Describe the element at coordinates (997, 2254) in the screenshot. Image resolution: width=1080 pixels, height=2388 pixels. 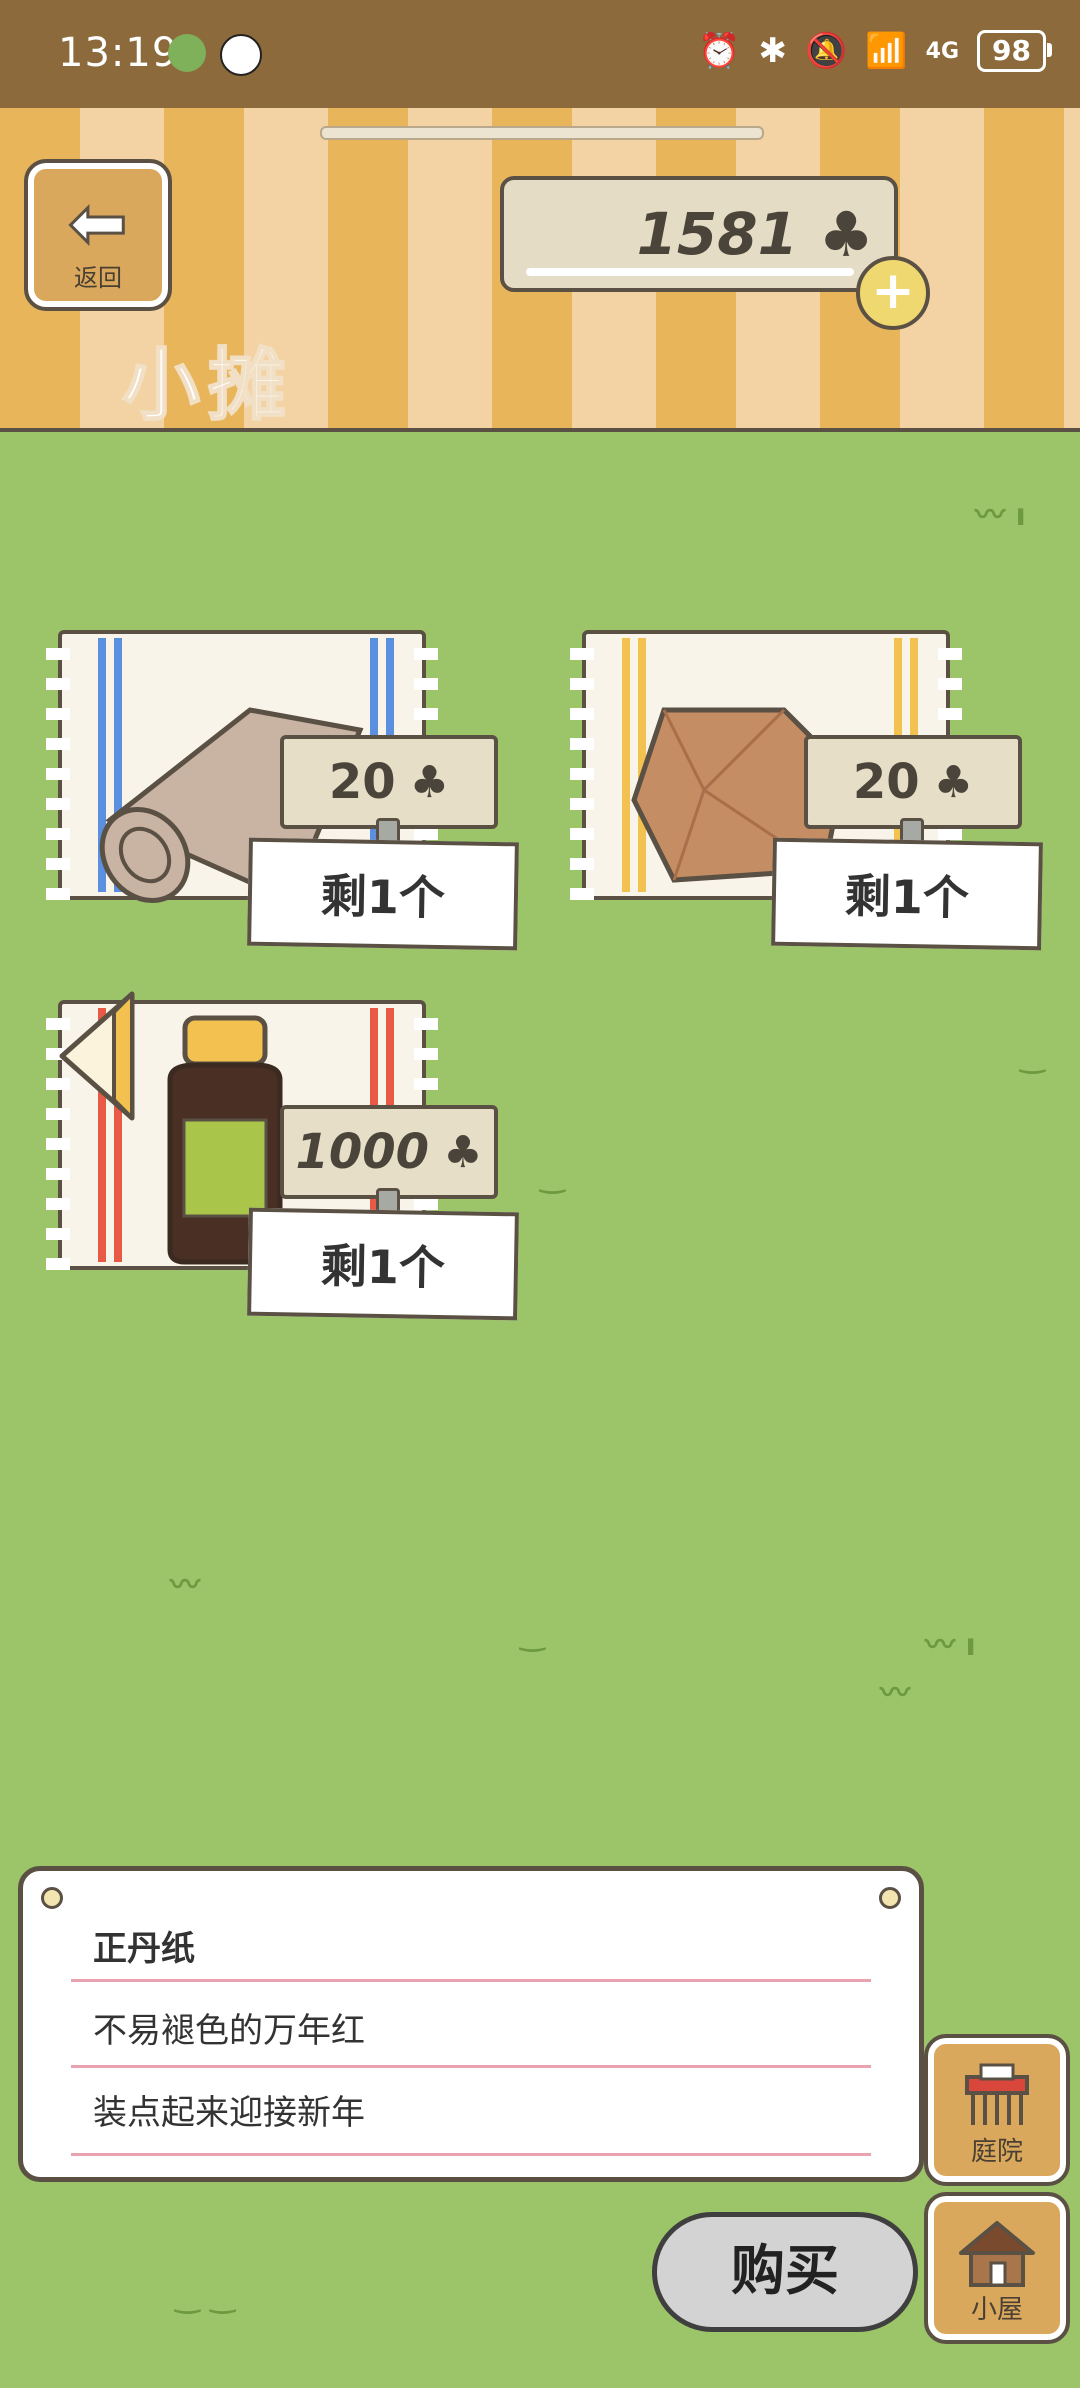
I see `house-icon` at that location.